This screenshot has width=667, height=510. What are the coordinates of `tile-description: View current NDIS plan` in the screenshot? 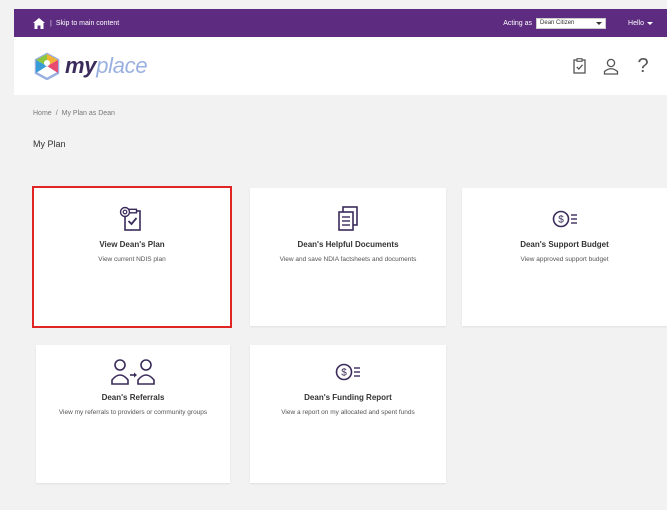 It's located at (132, 259).